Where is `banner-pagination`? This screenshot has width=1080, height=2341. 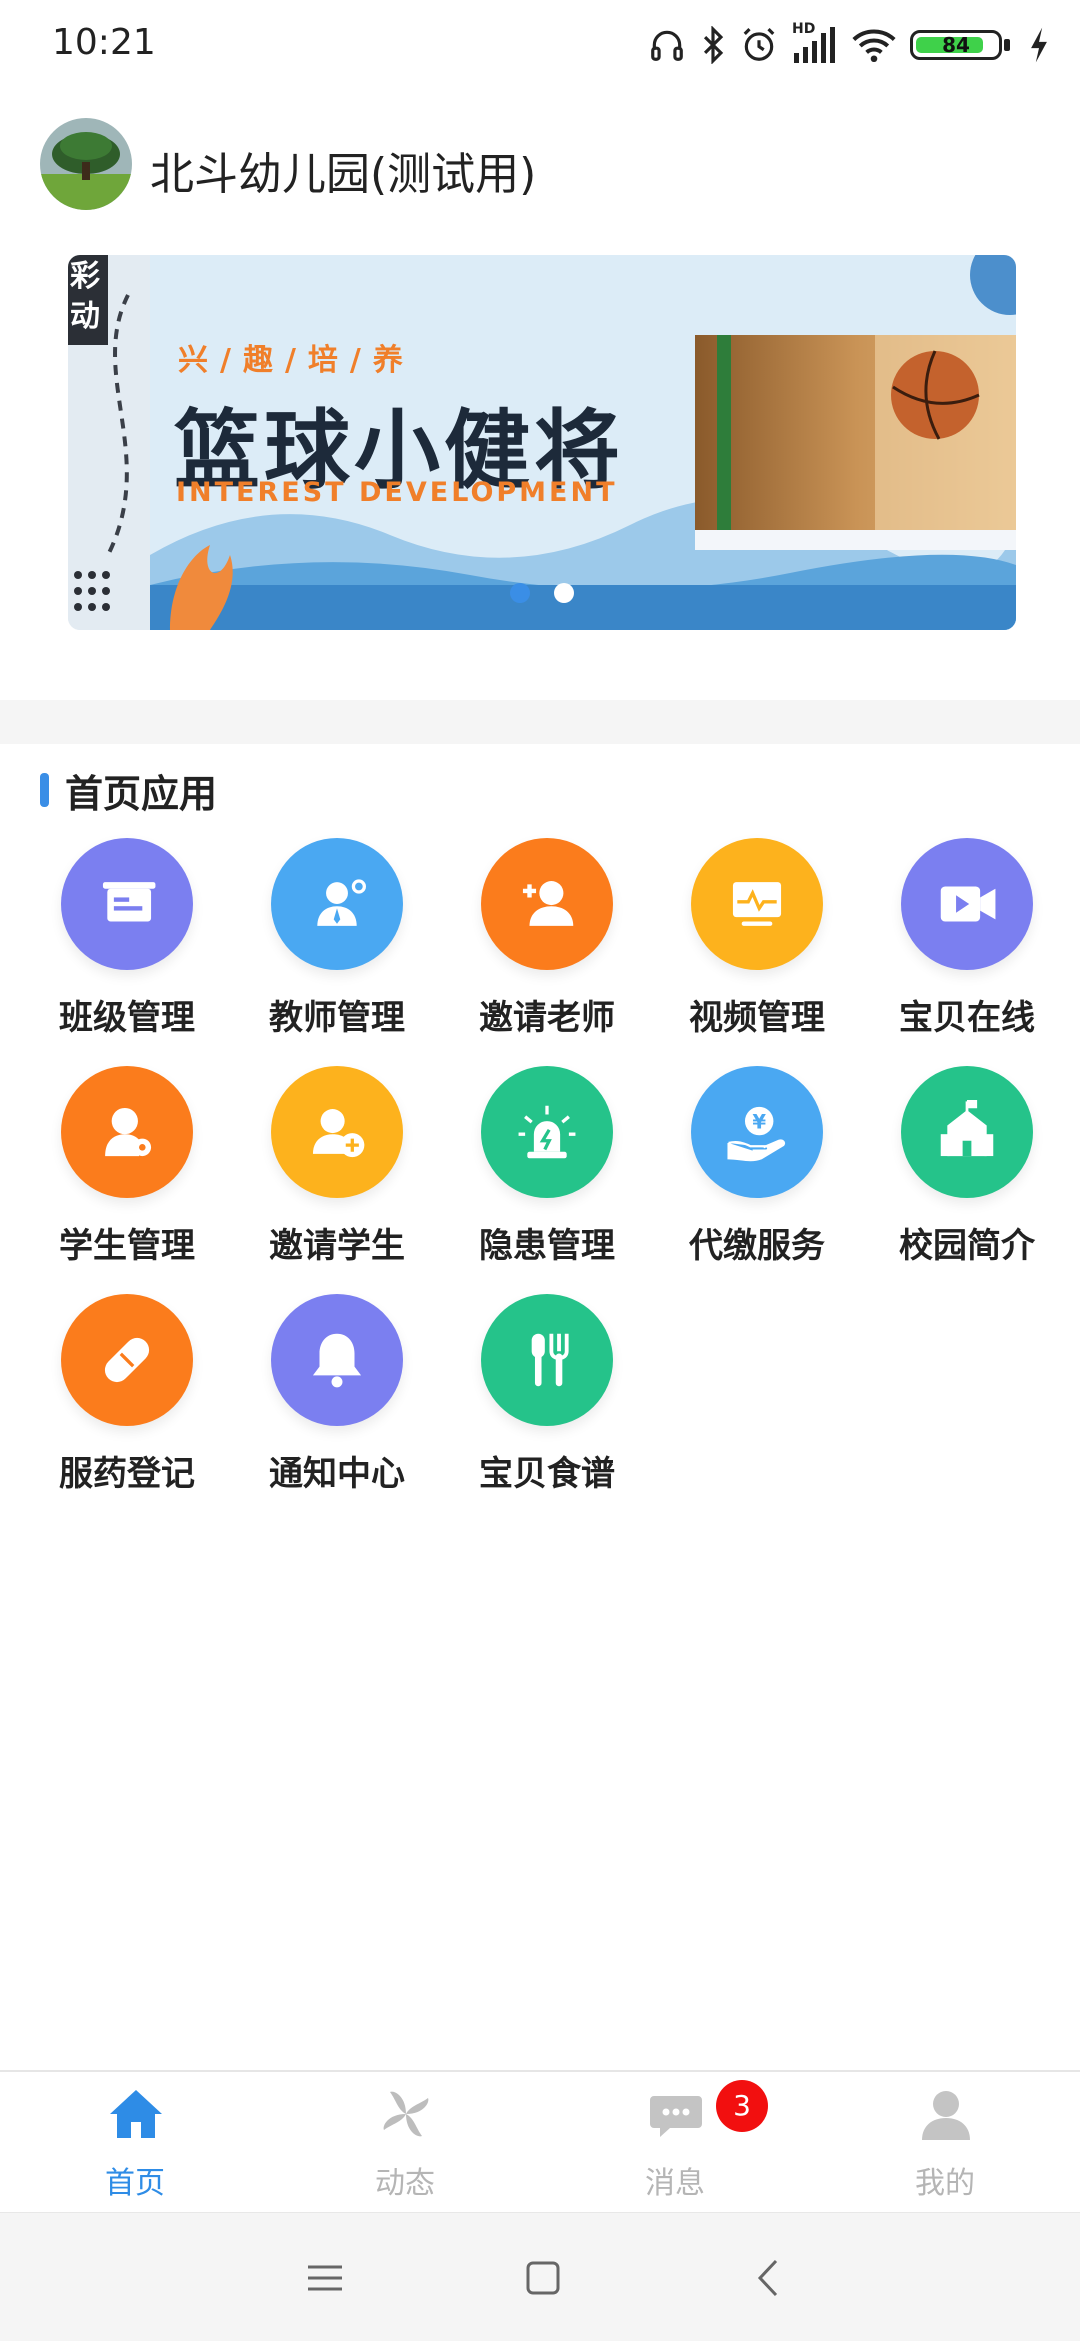 banner-pagination is located at coordinates (542, 593).